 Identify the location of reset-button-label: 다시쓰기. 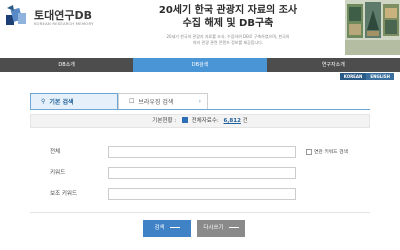
(213, 228).